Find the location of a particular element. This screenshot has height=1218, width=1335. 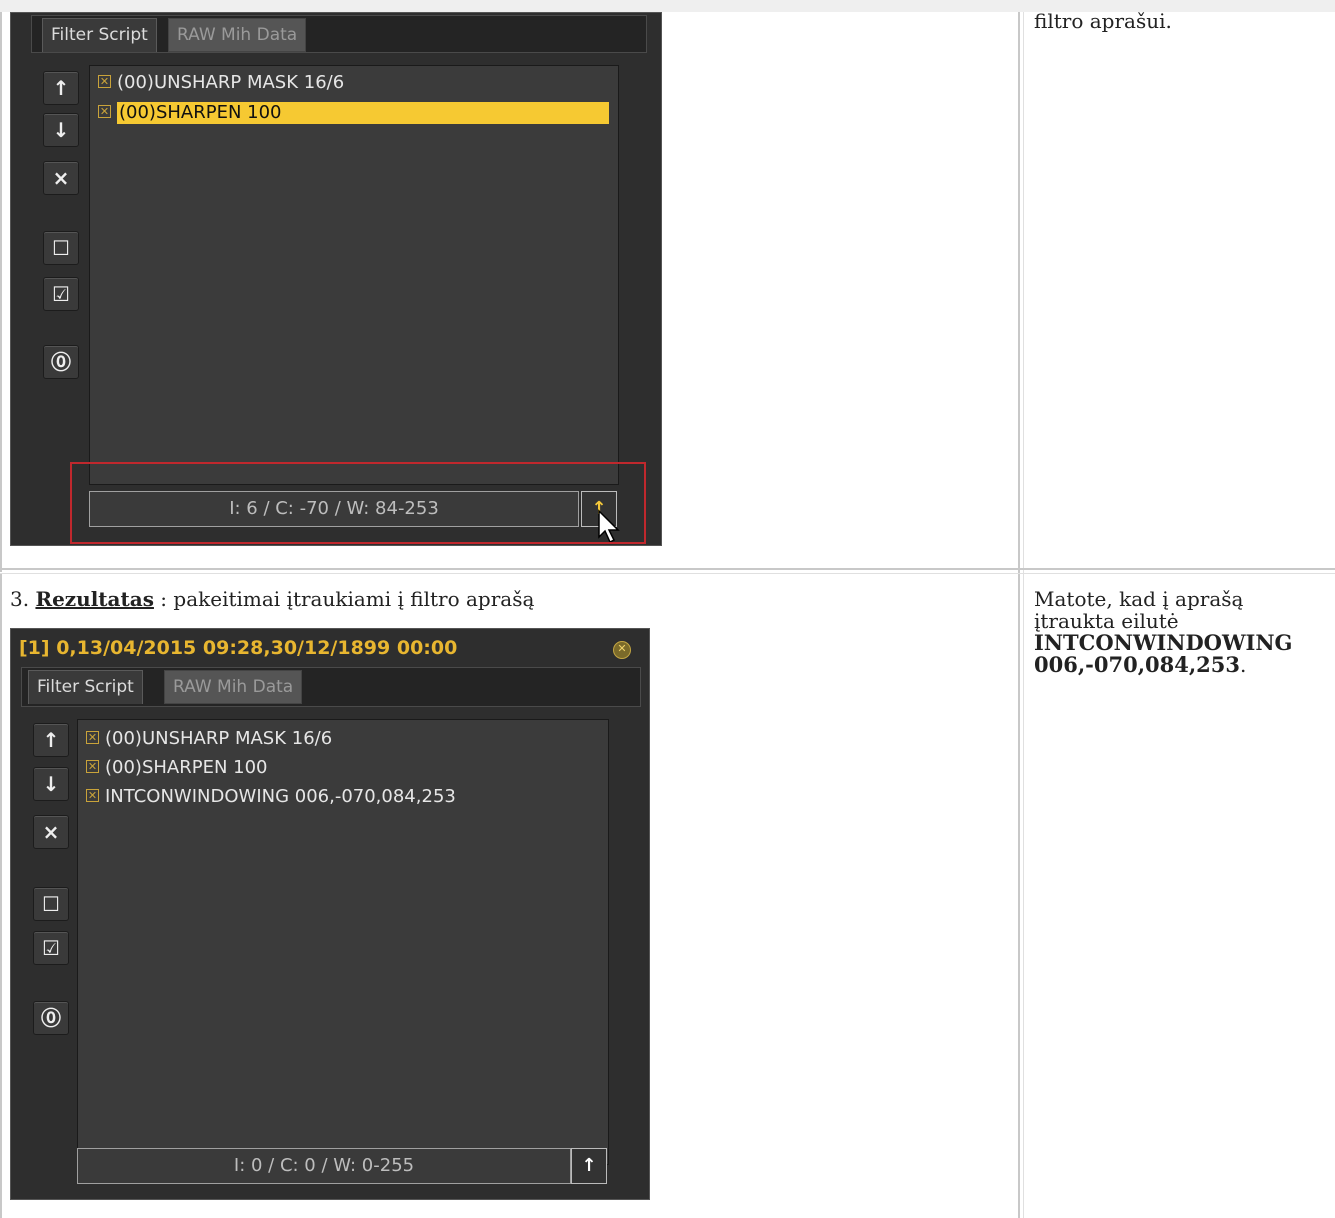

note-code-1: INTCONWINDOWING is located at coordinates (1163, 642).